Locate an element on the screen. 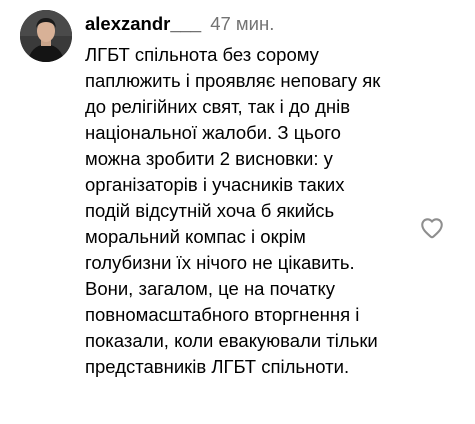 This screenshot has width=475, height=424. comment-text-line: Вони, загалом, це на початку is located at coordinates (210, 288).